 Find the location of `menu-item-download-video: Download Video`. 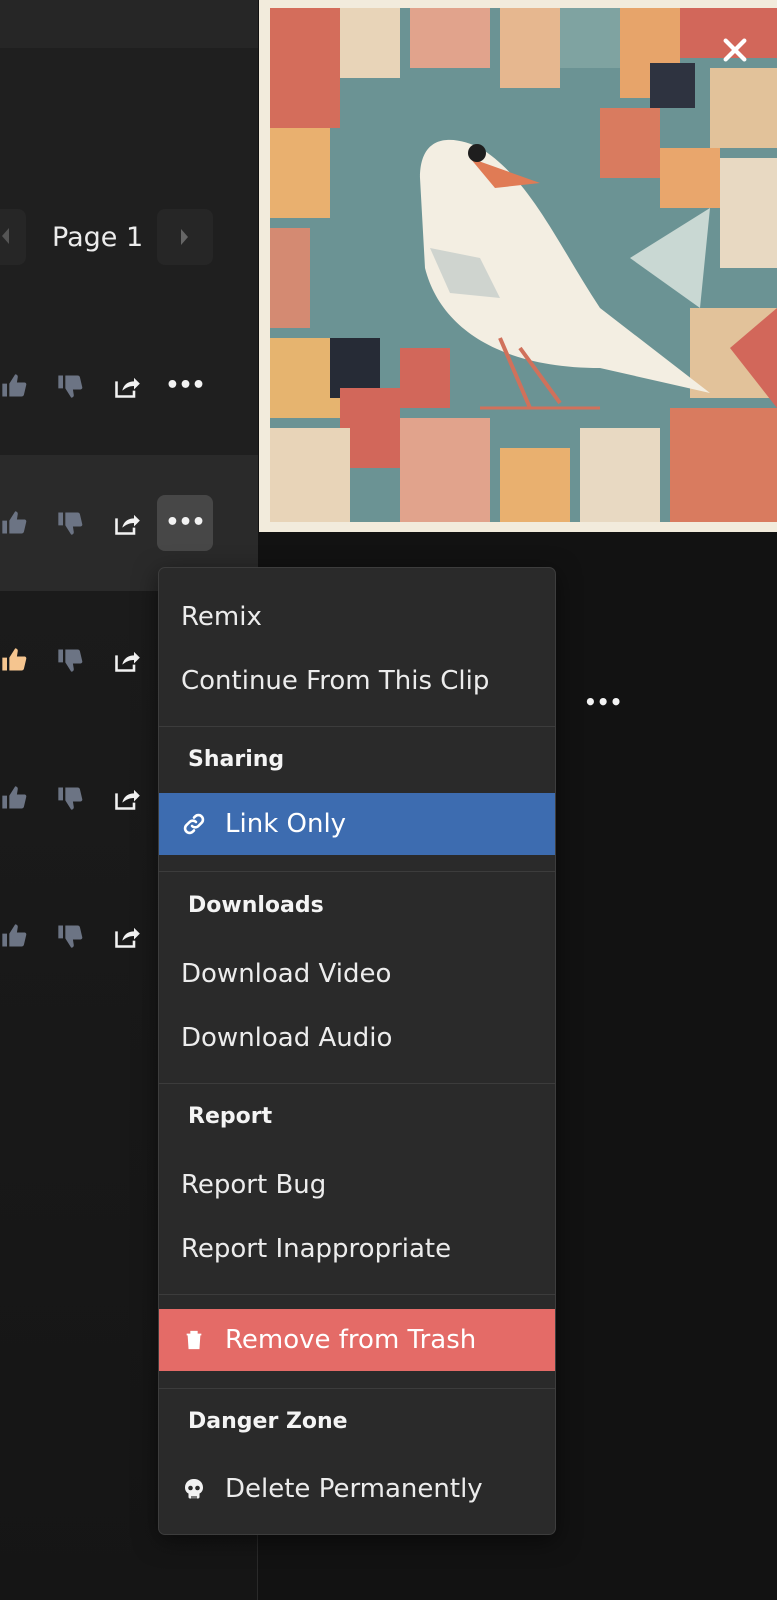

menu-item-download-video: Download Video is located at coordinates (357, 974).